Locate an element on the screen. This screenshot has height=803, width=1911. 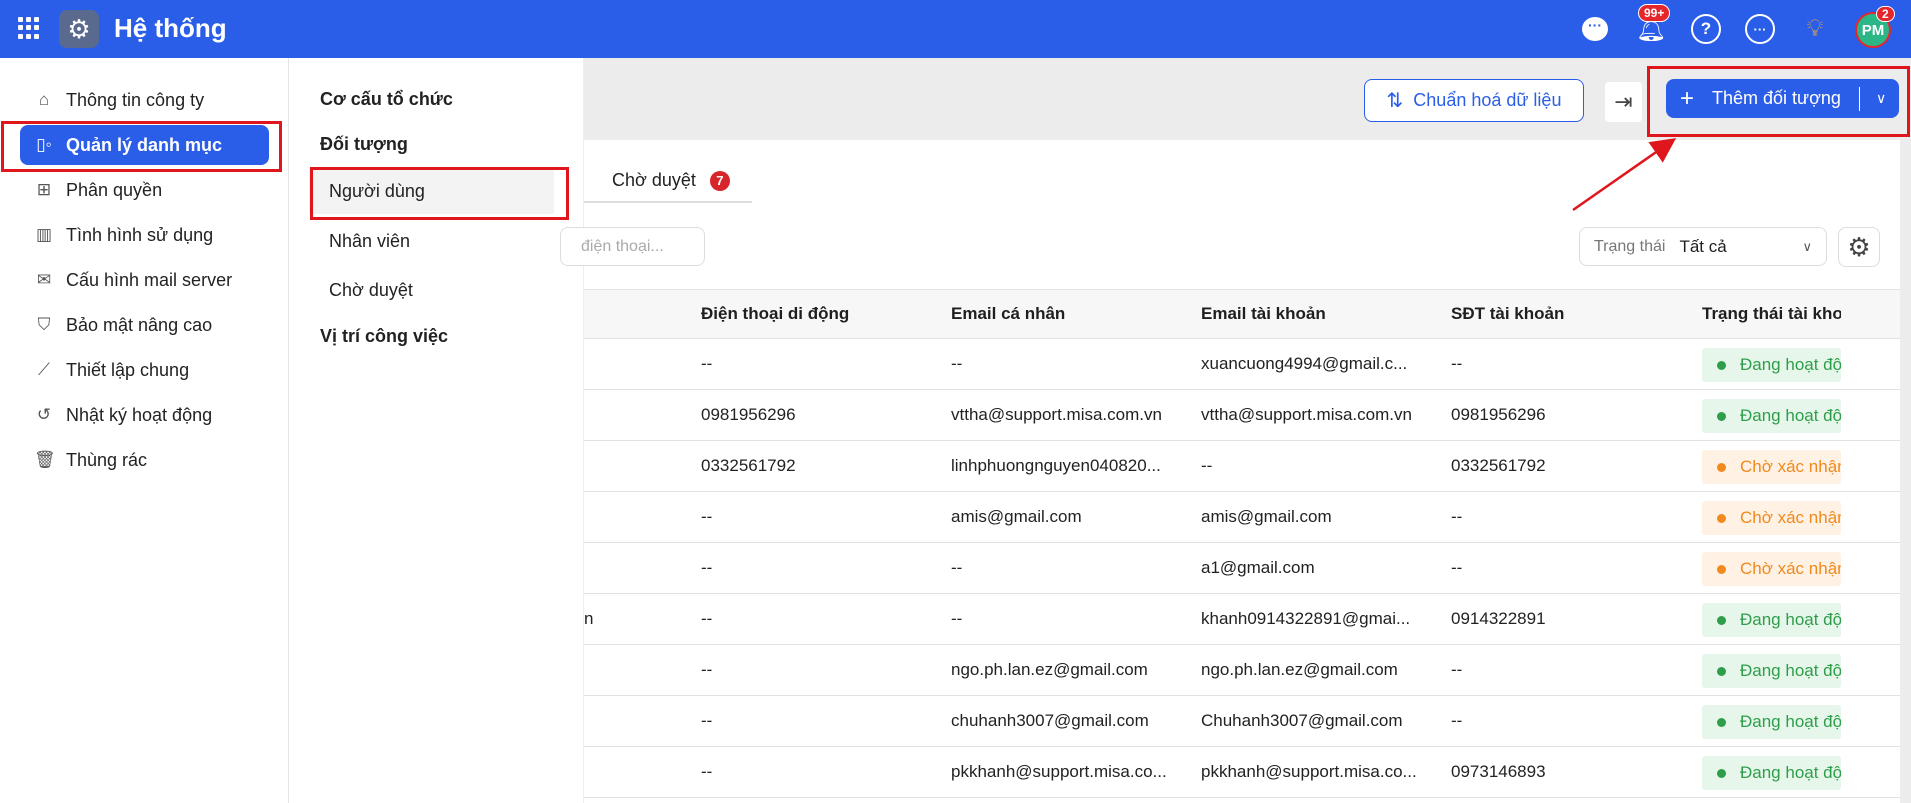
acc_phone-cell: 0914322891 is located at coordinates (1498, 618).